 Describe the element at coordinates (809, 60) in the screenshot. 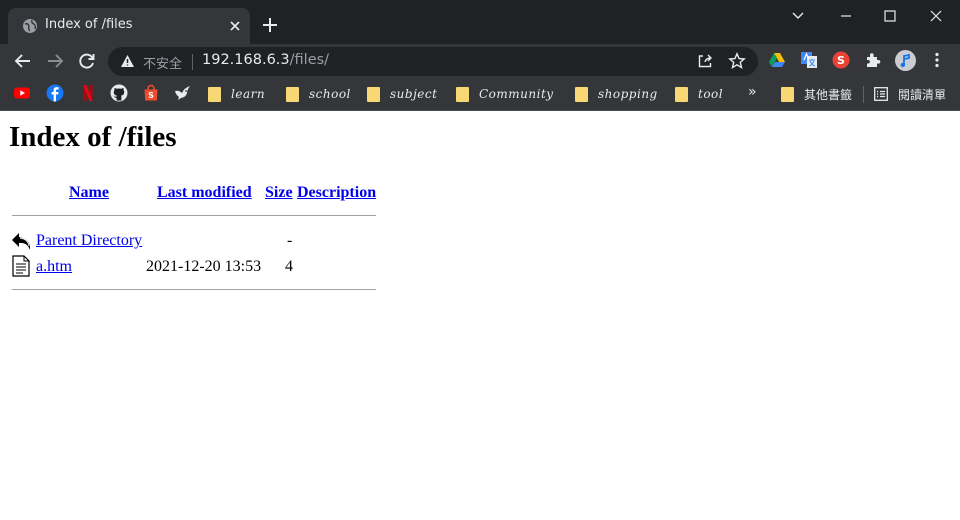

I see `google-translate-icon` at that location.